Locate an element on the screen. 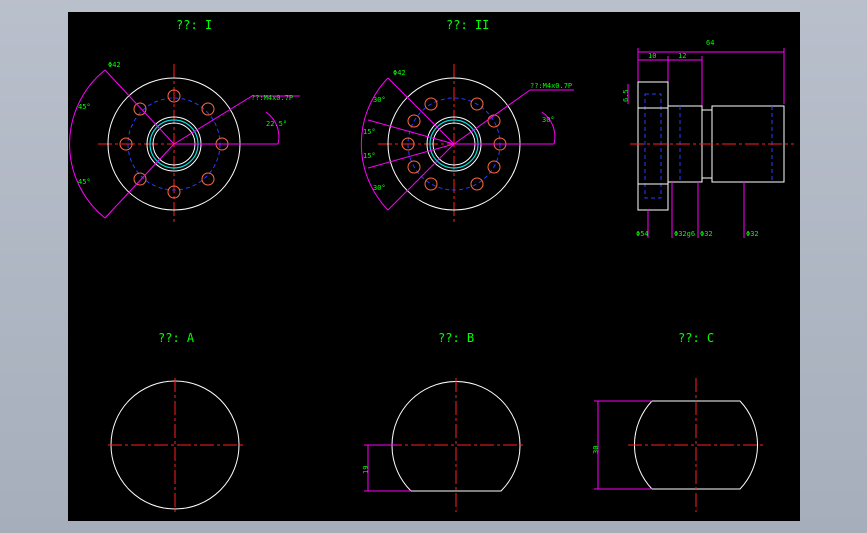 The image size is (867, 533). view-a: ??: A is located at coordinates (176, 421).